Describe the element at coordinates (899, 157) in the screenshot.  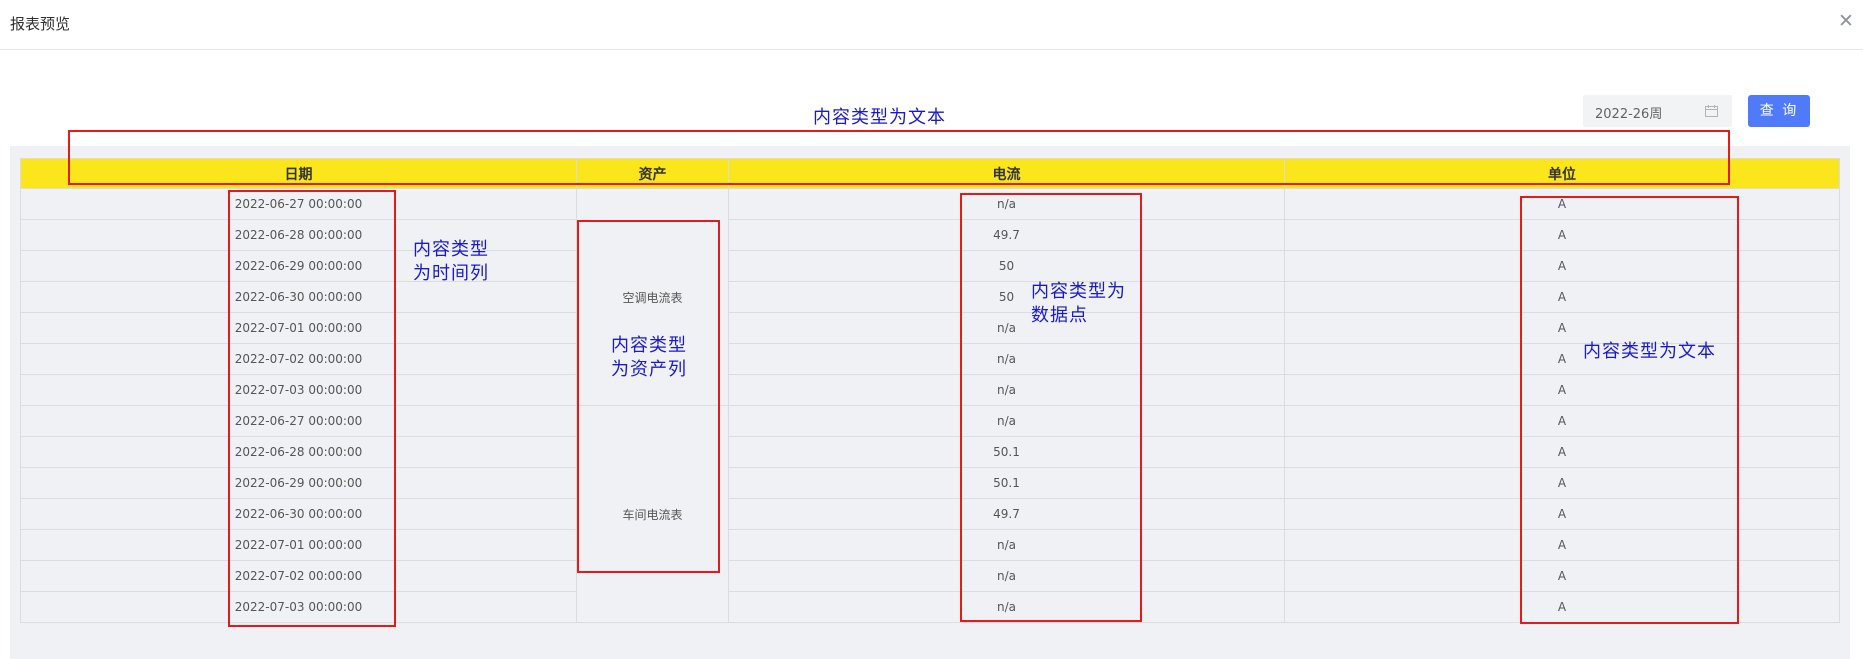
I see `annotation-box-header` at that location.